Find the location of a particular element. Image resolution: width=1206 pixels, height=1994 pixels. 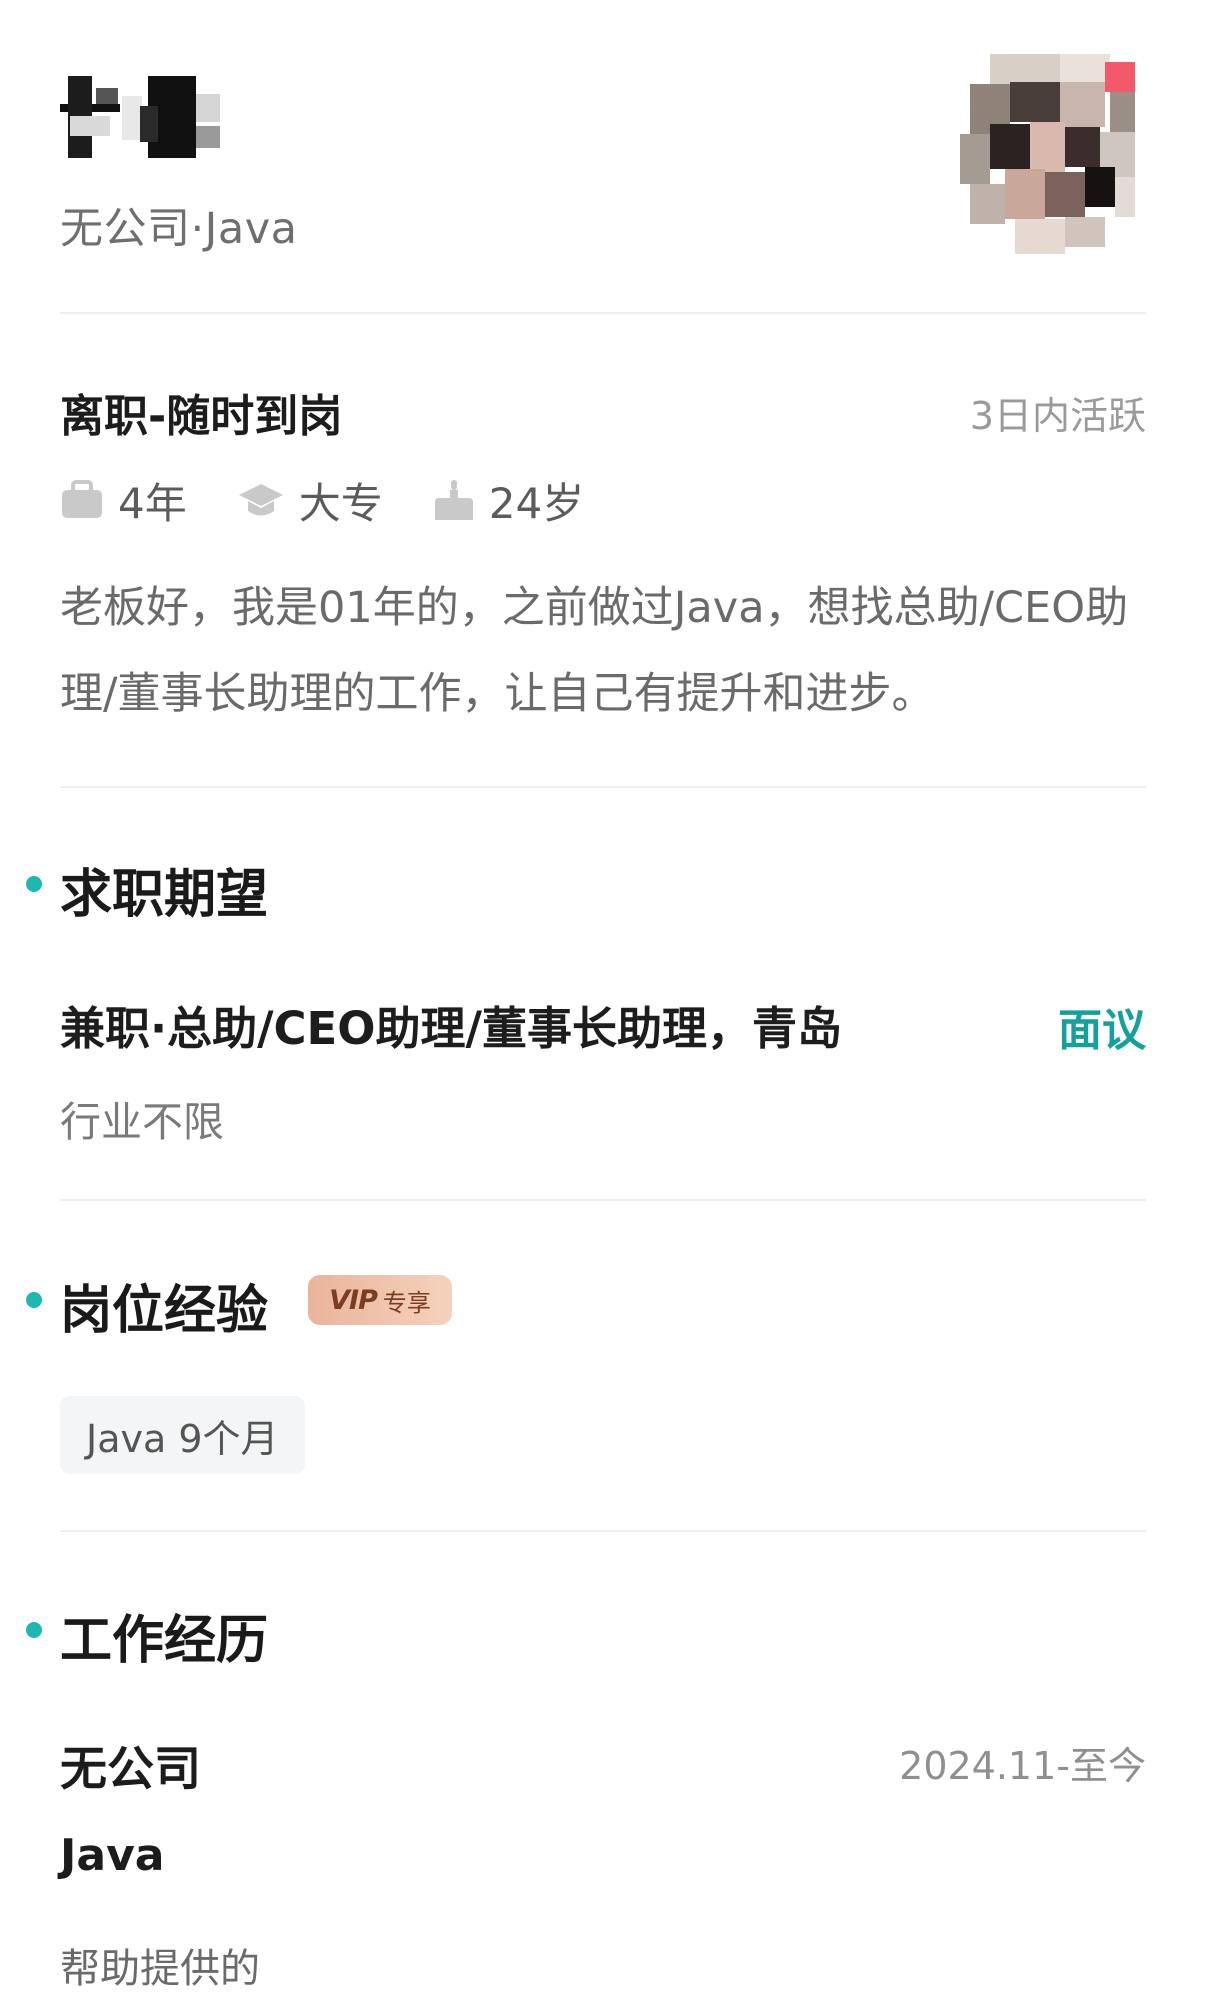

section-dot-experience is located at coordinates (34, 1300).